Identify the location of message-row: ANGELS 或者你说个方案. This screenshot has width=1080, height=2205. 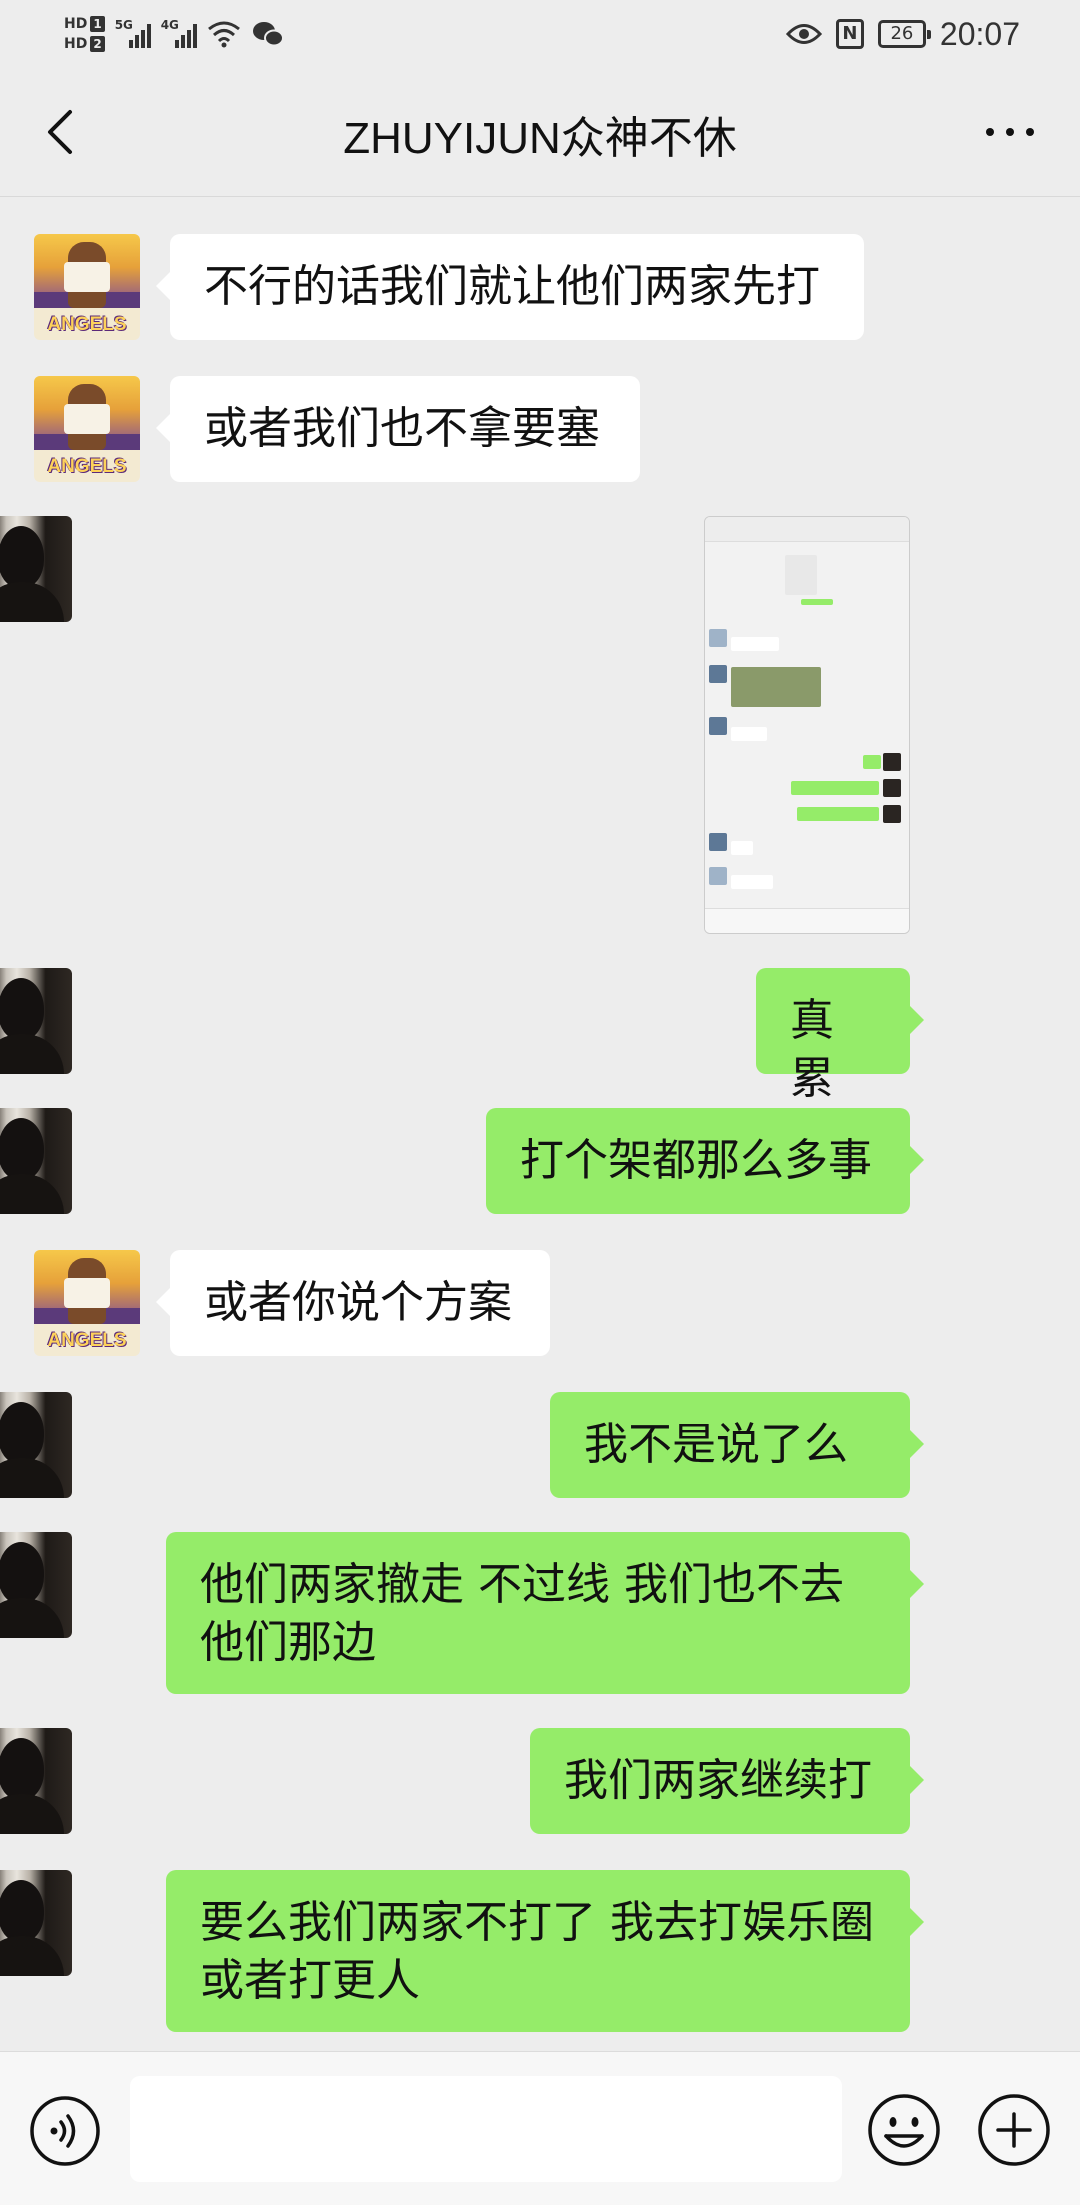
(540, 1303).